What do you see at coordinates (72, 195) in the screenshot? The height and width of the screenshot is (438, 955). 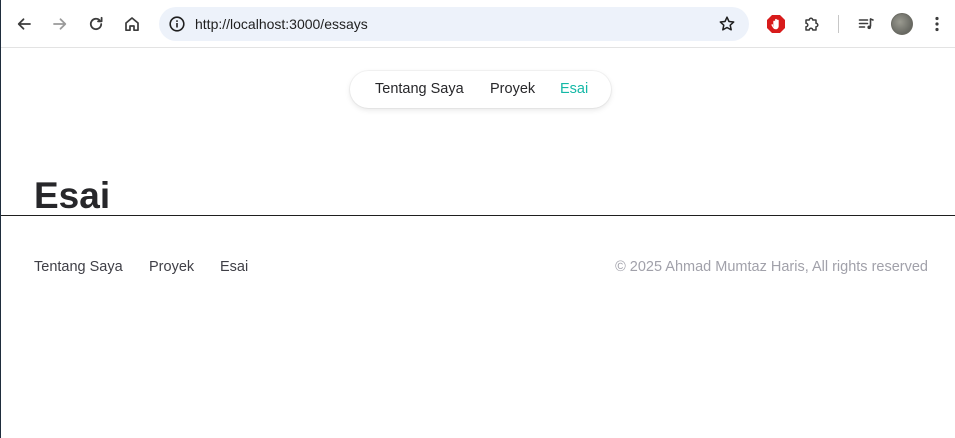 I see `page-title: Esai` at bounding box center [72, 195].